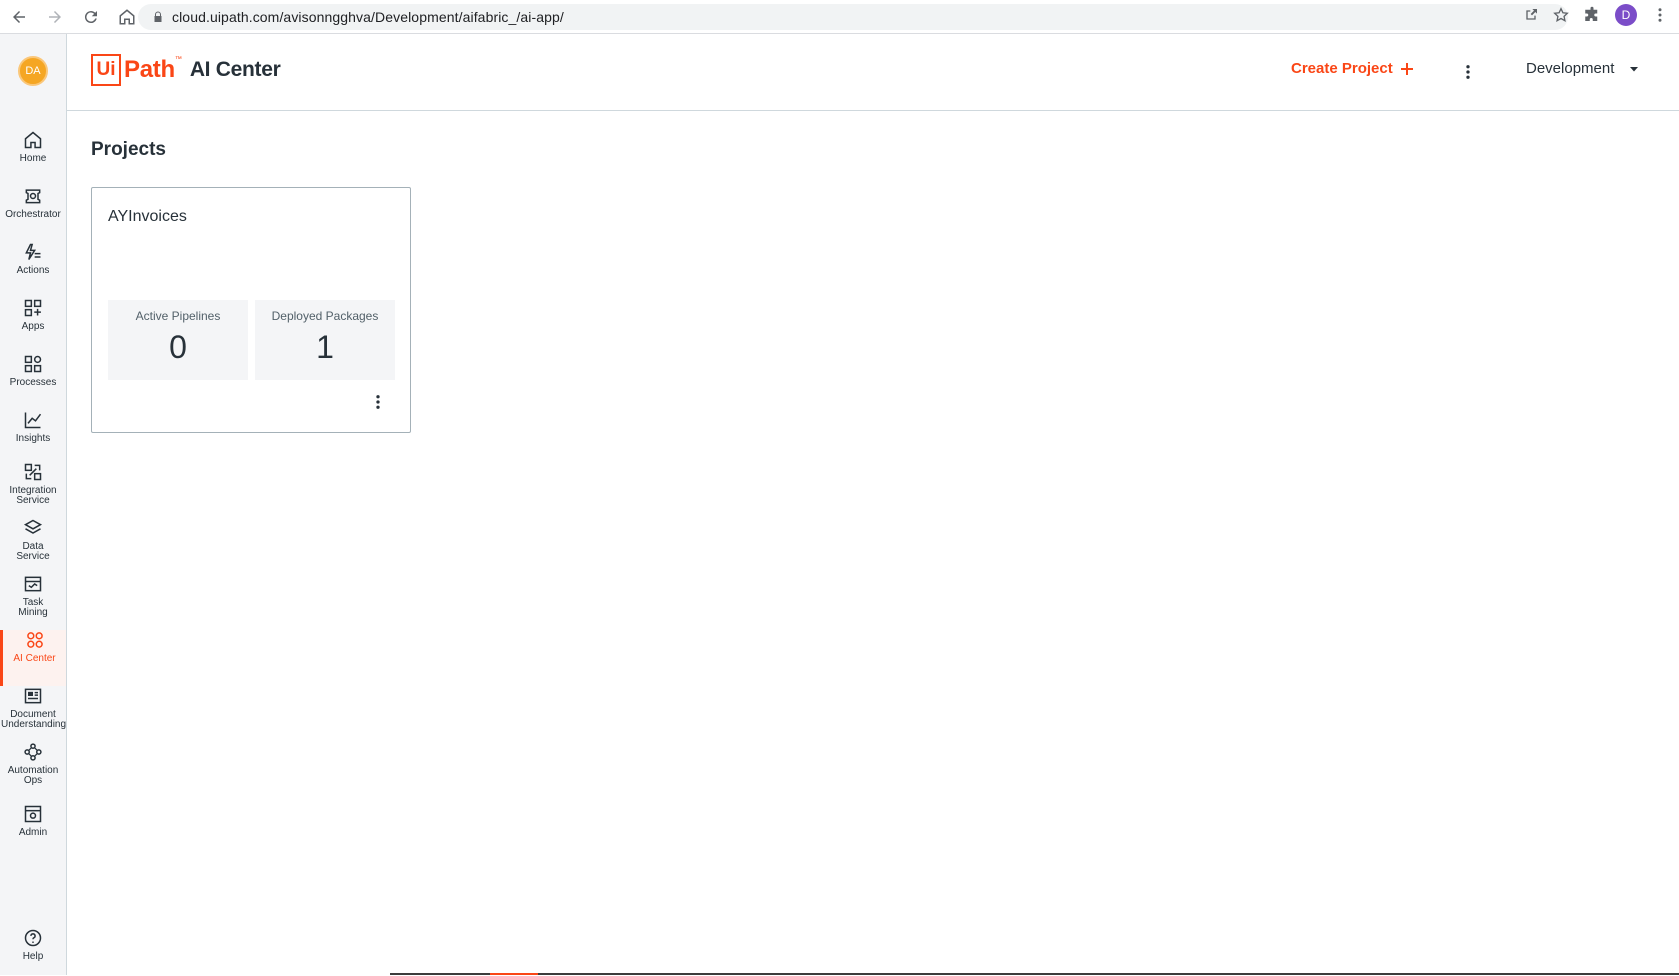 The height and width of the screenshot is (976, 1679). I want to click on project-name: AYInvoices, so click(147, 216).